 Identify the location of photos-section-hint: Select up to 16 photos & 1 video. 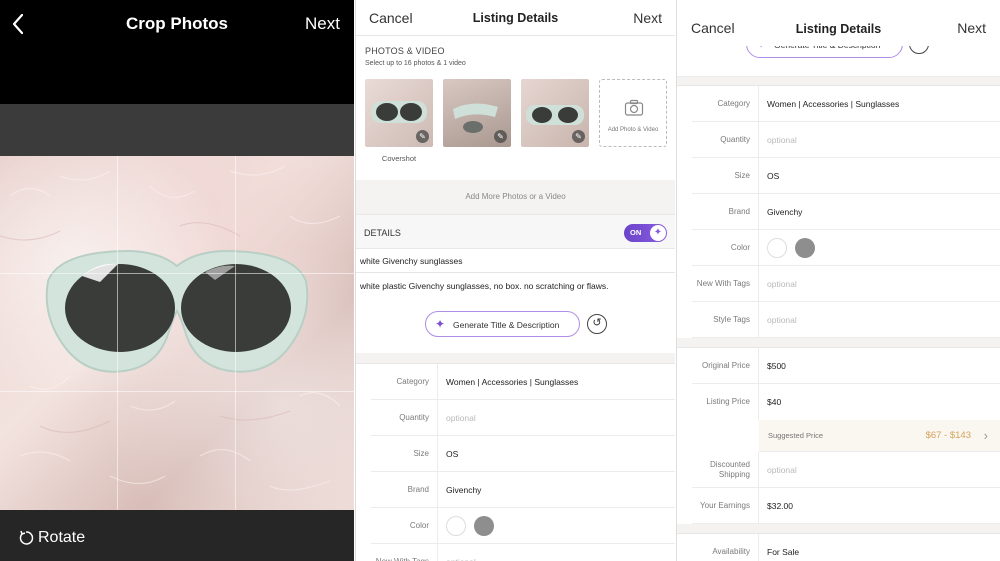
(415, 63).